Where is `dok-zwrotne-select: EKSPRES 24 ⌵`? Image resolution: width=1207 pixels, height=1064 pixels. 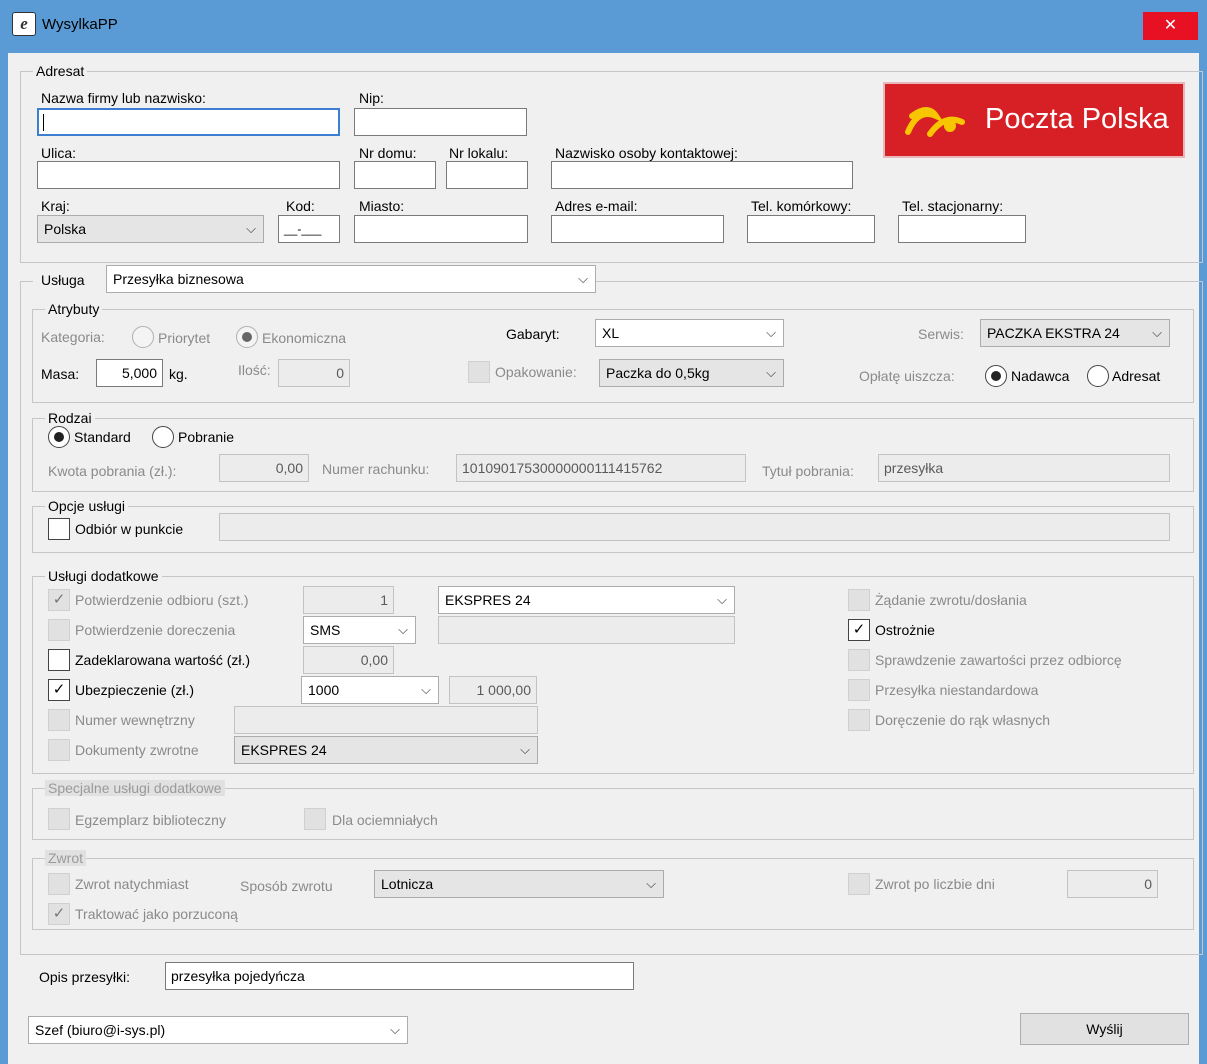 dok-zwrotne-select: EKSPRES 24 ⌵ is located at coordinates (386, 750).